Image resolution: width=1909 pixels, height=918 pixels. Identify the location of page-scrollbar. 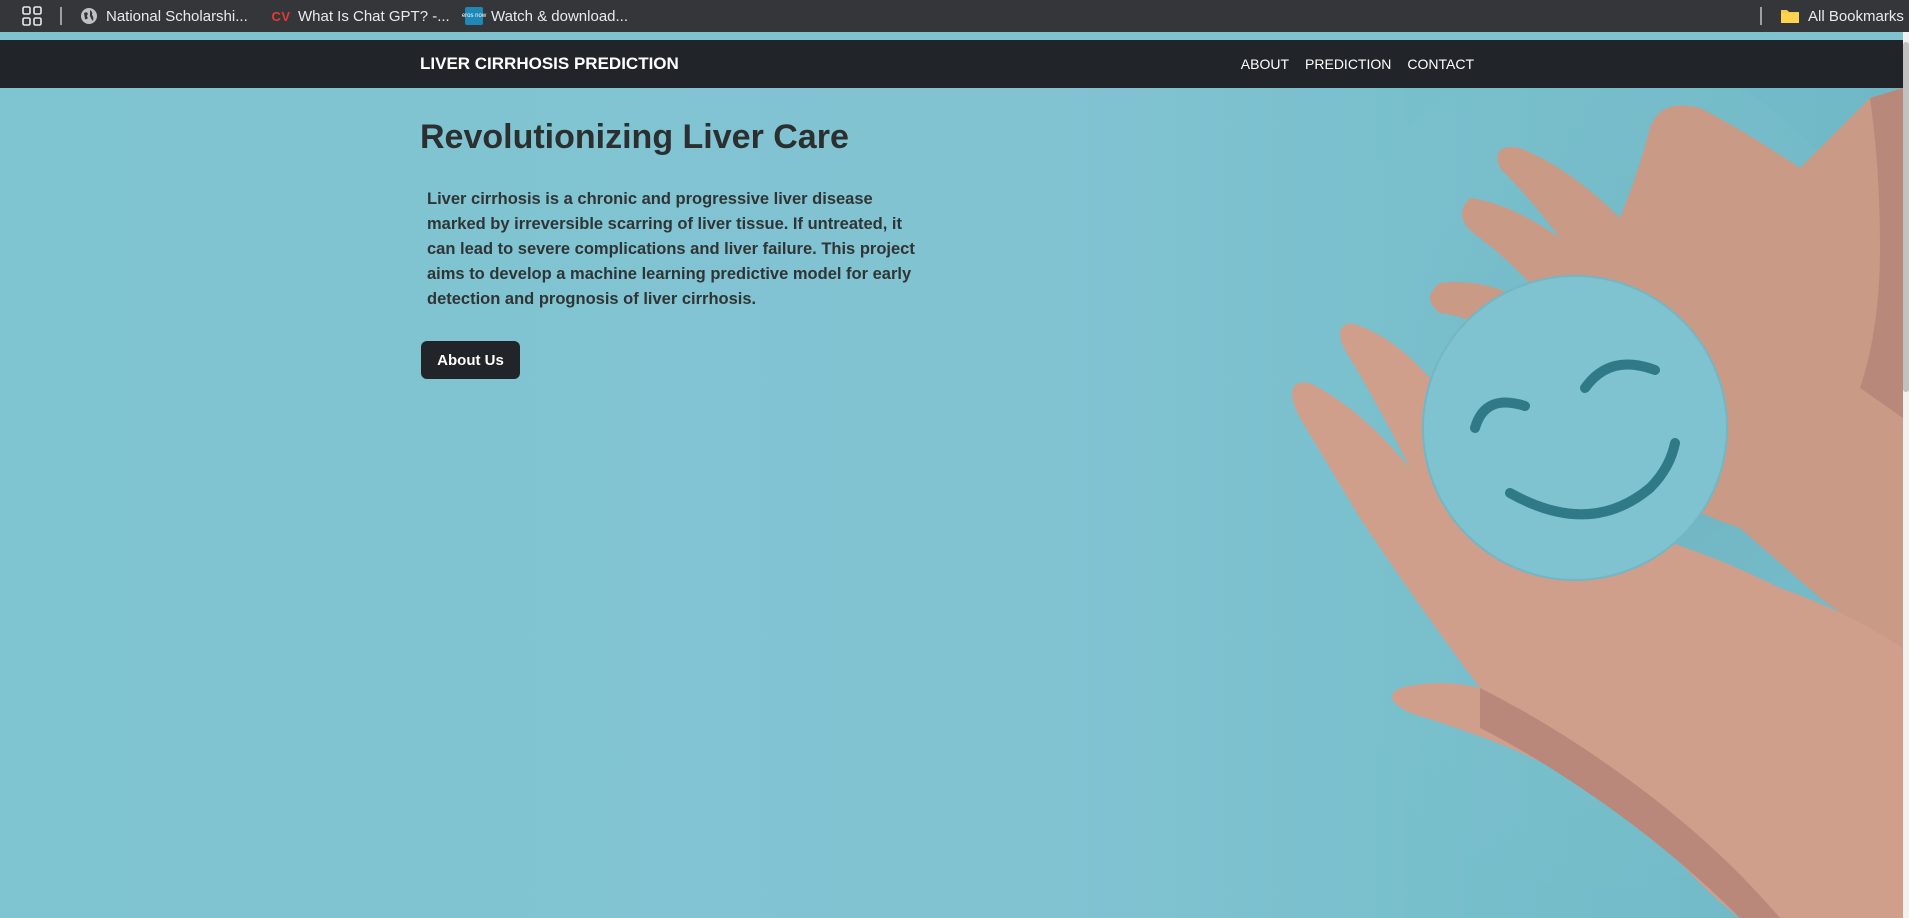
(1906, 475).